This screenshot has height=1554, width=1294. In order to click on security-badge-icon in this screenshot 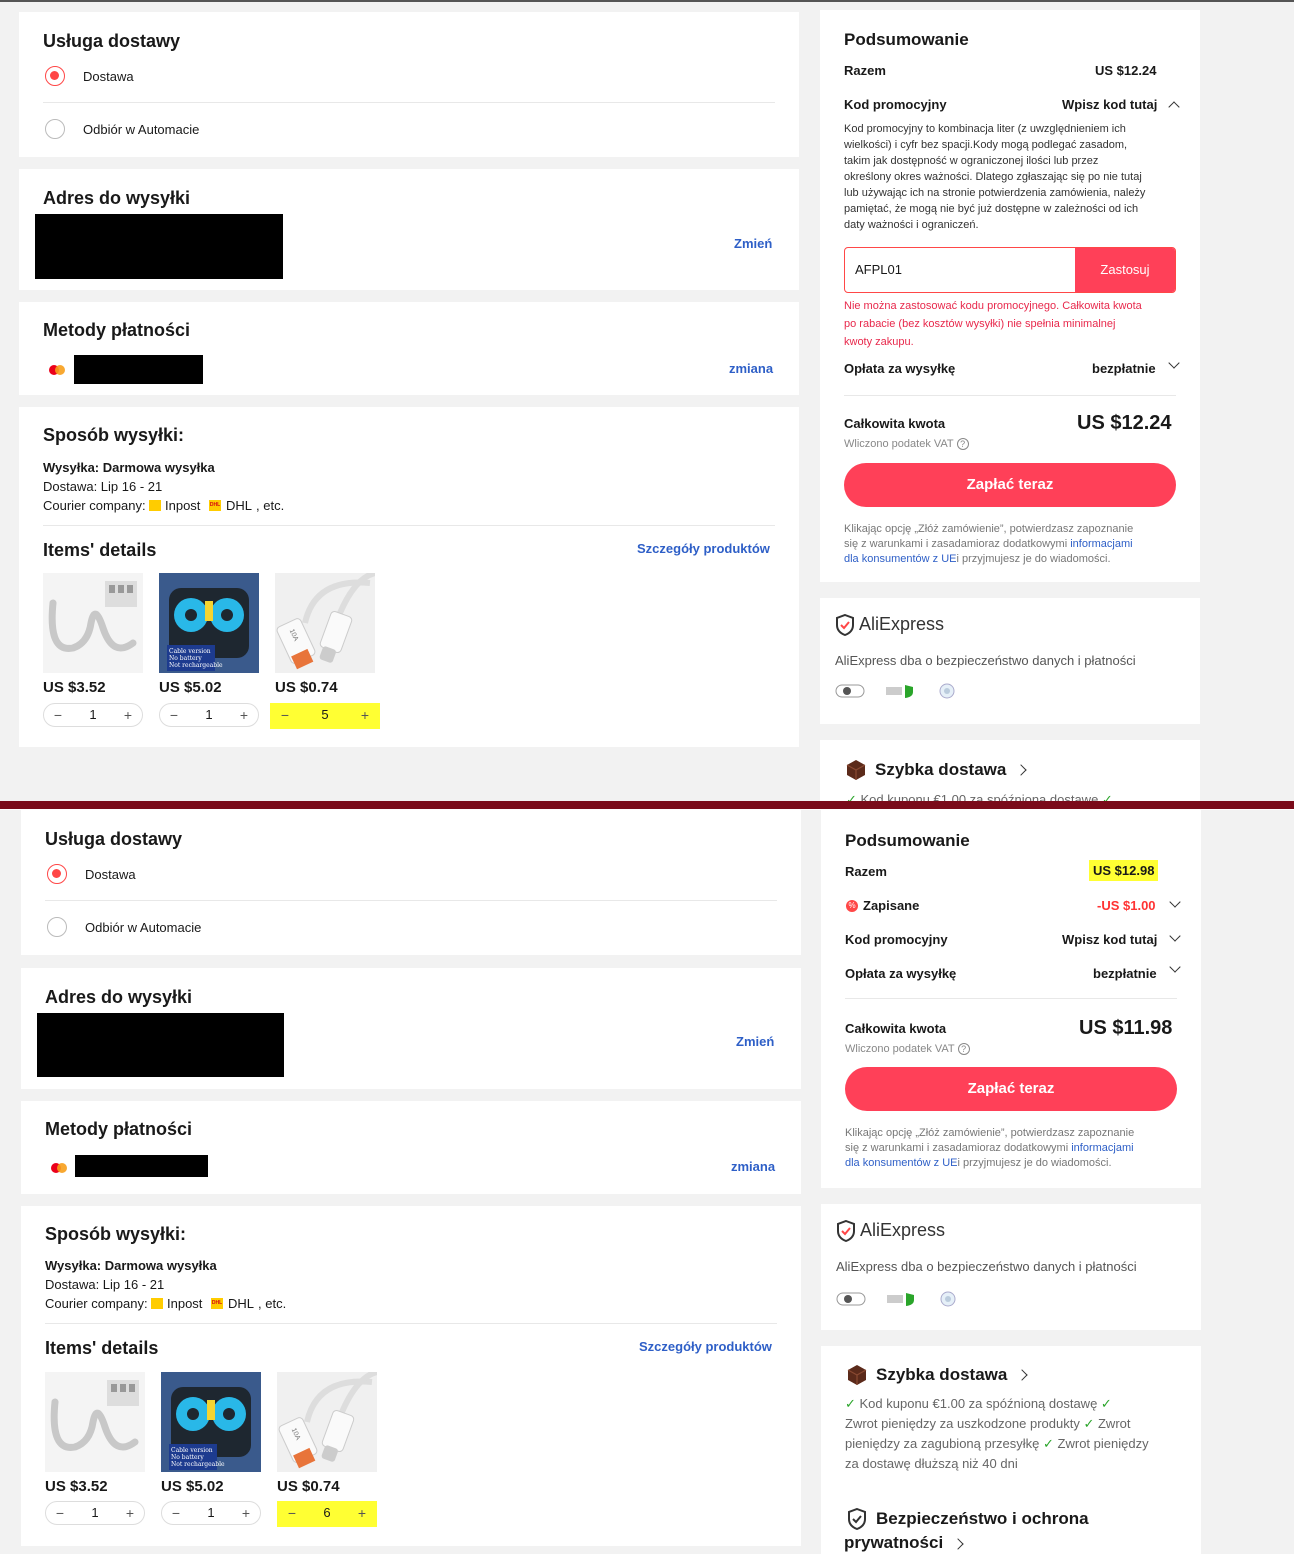, I will do `click(851, 1299)`.